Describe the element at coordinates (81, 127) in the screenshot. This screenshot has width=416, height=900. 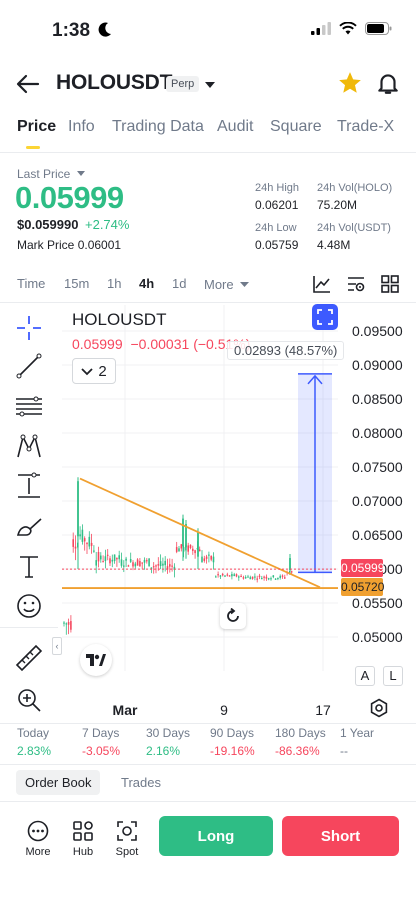
I see `tab-info: Info` at that location.